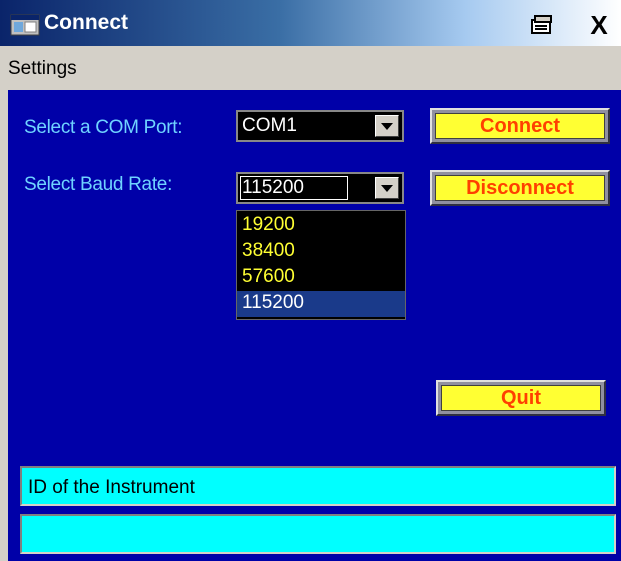  I want to click on close-button: X, so click(599, 25).